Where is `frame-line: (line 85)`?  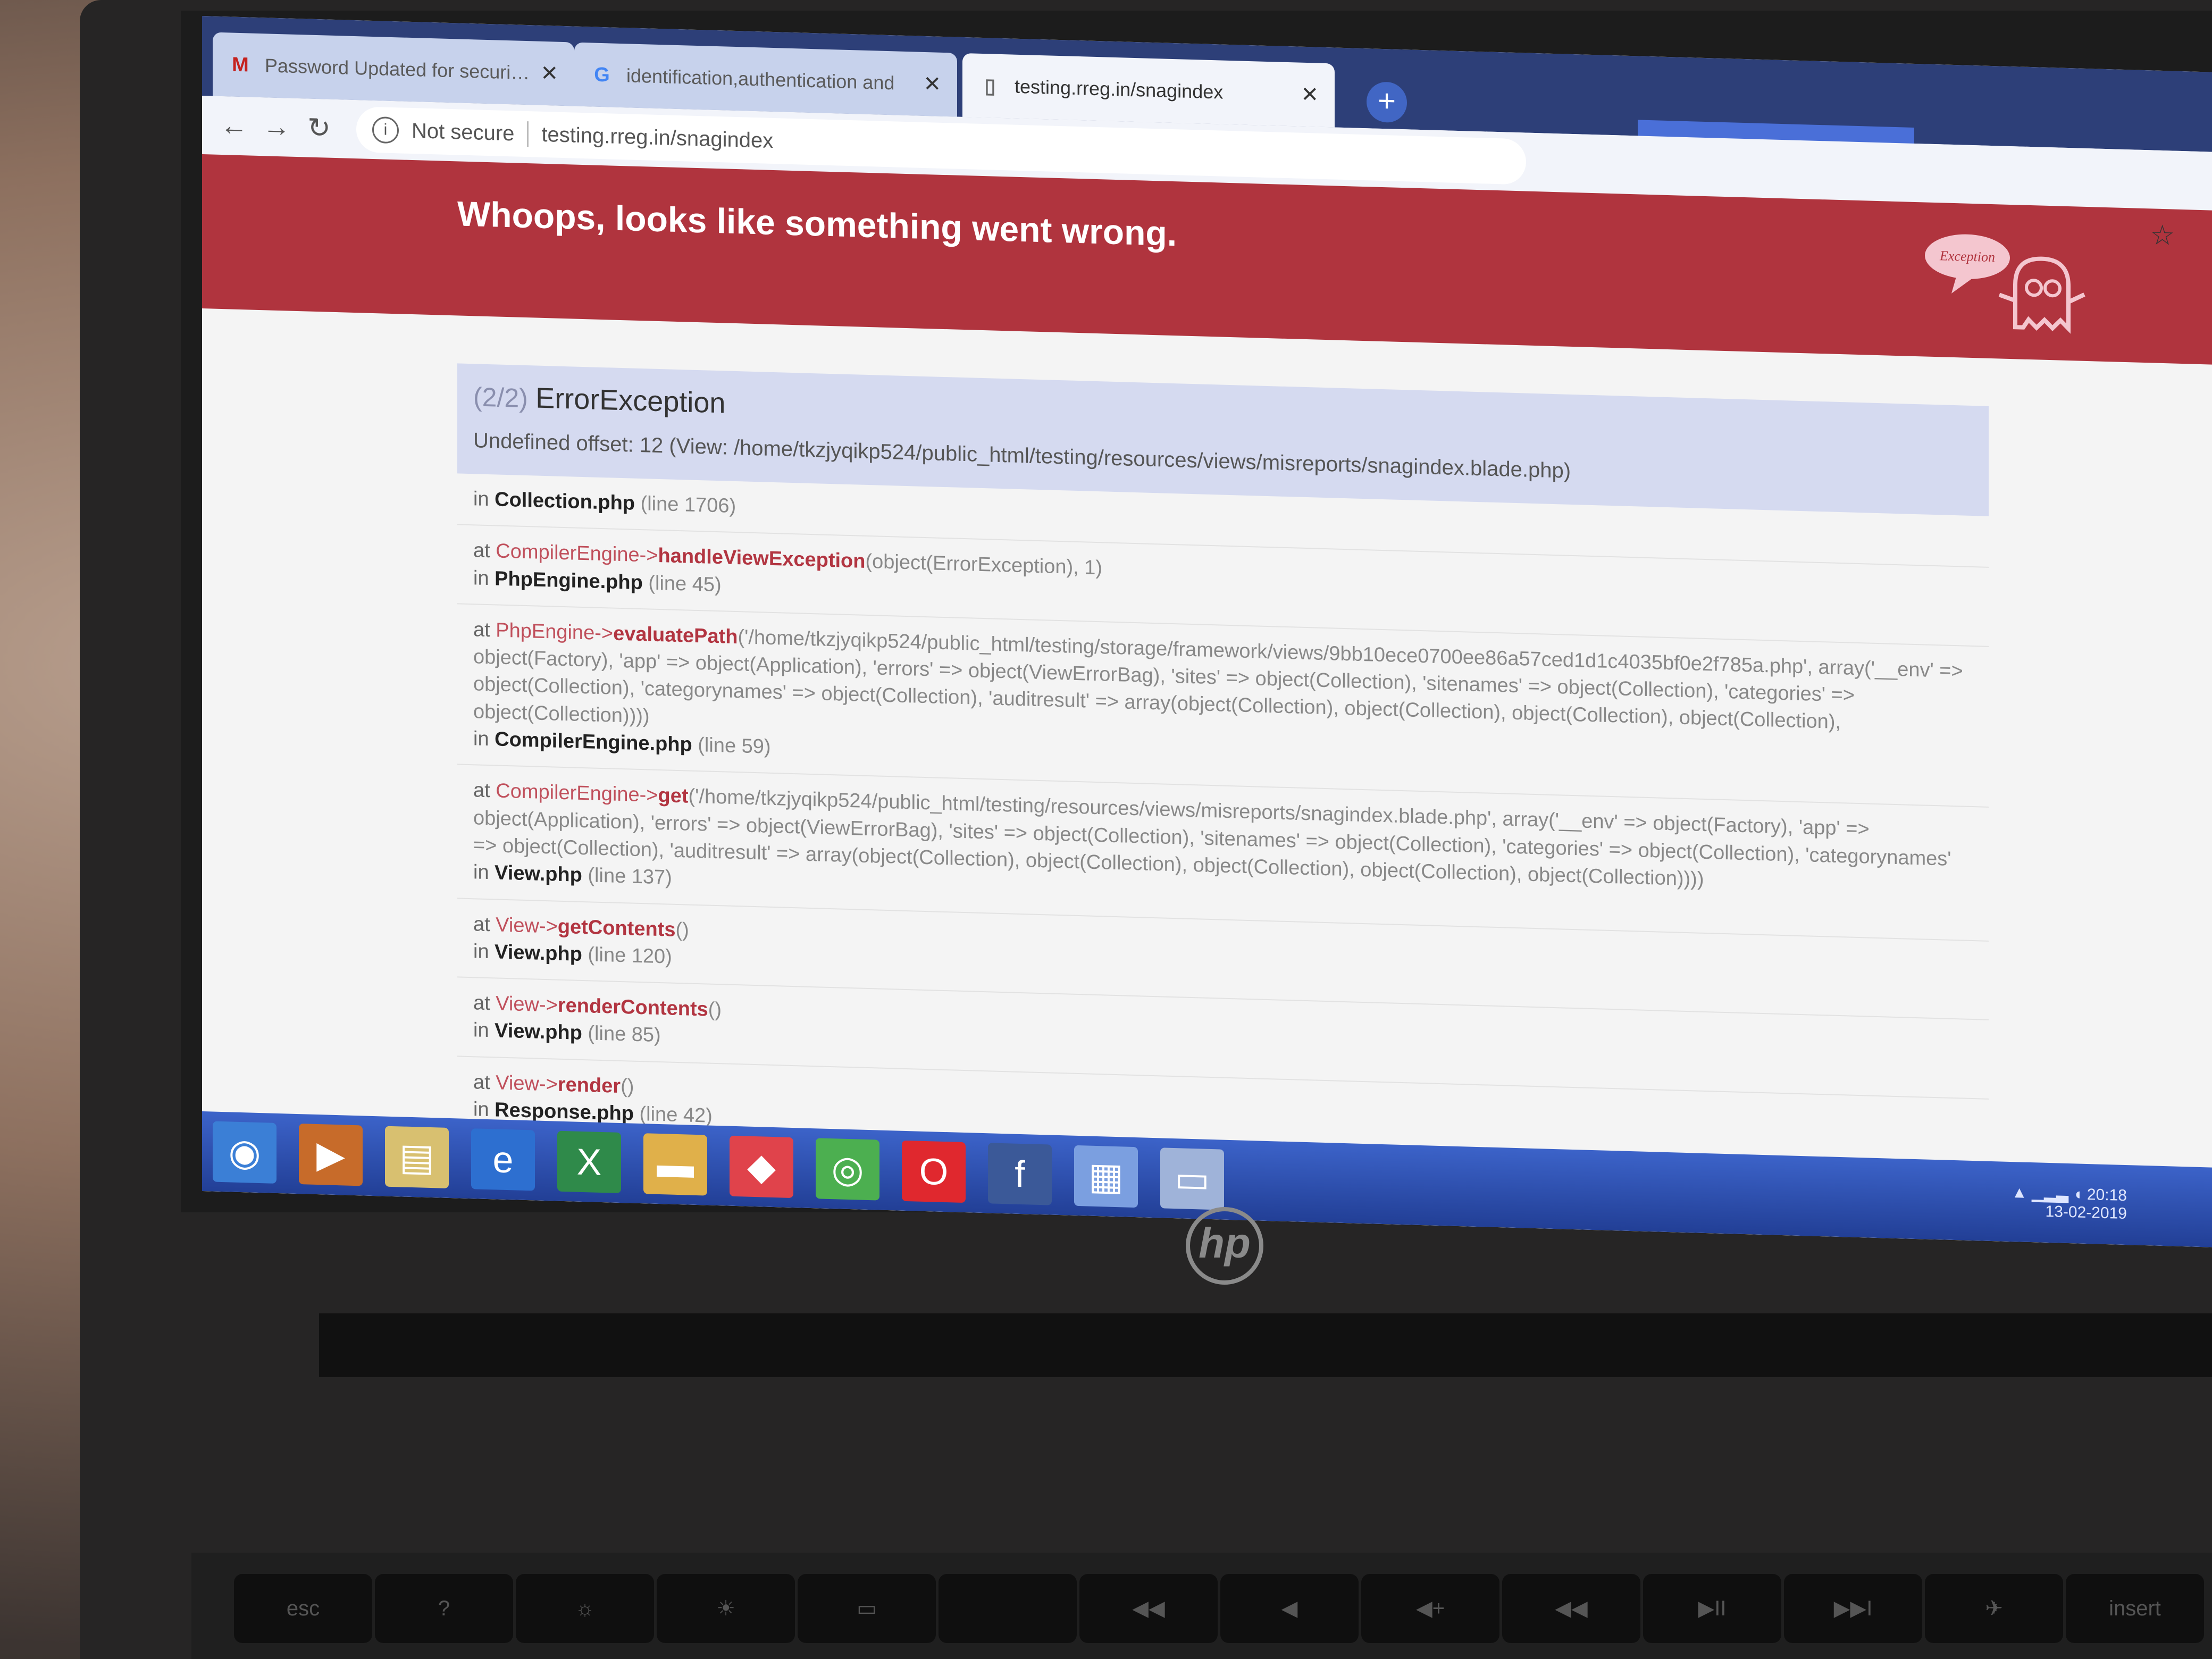 frame-line: (line 85) is located at coordinates (624, 1034).